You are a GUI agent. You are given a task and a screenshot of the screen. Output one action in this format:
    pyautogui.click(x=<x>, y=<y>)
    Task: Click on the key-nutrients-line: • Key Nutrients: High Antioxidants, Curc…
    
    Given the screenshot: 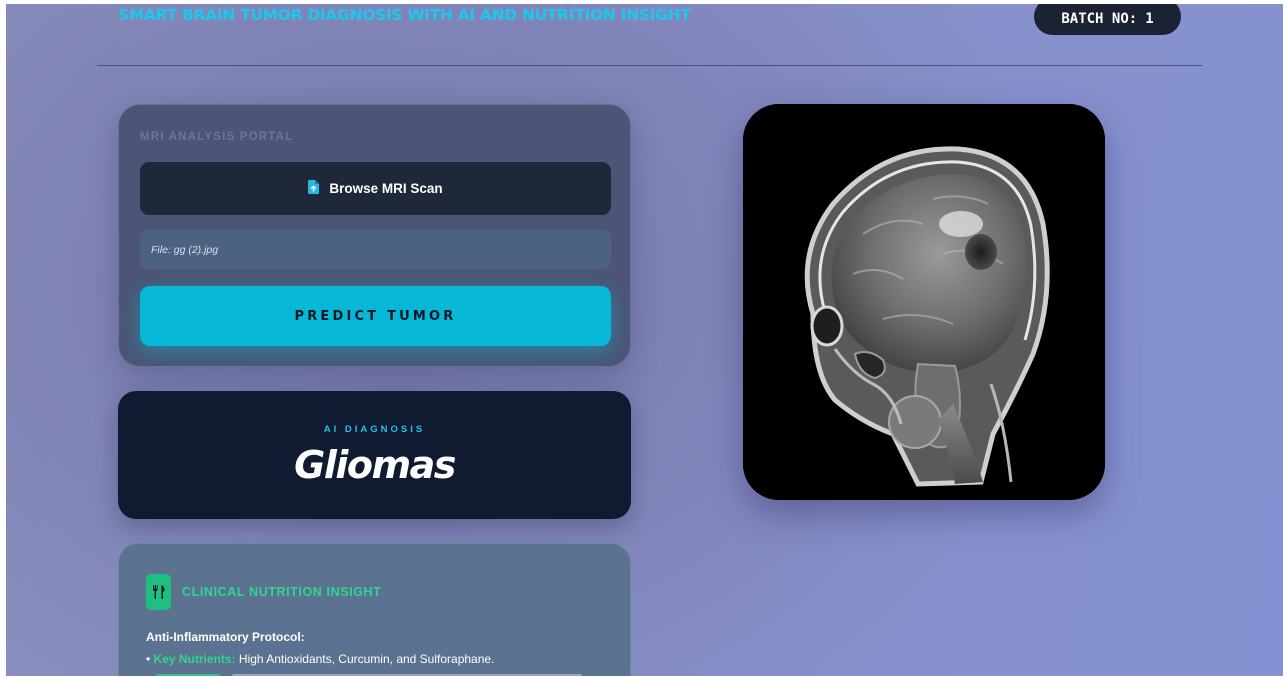 What is the action you would take?
    pyautogui.click(x=320, y=659)
    